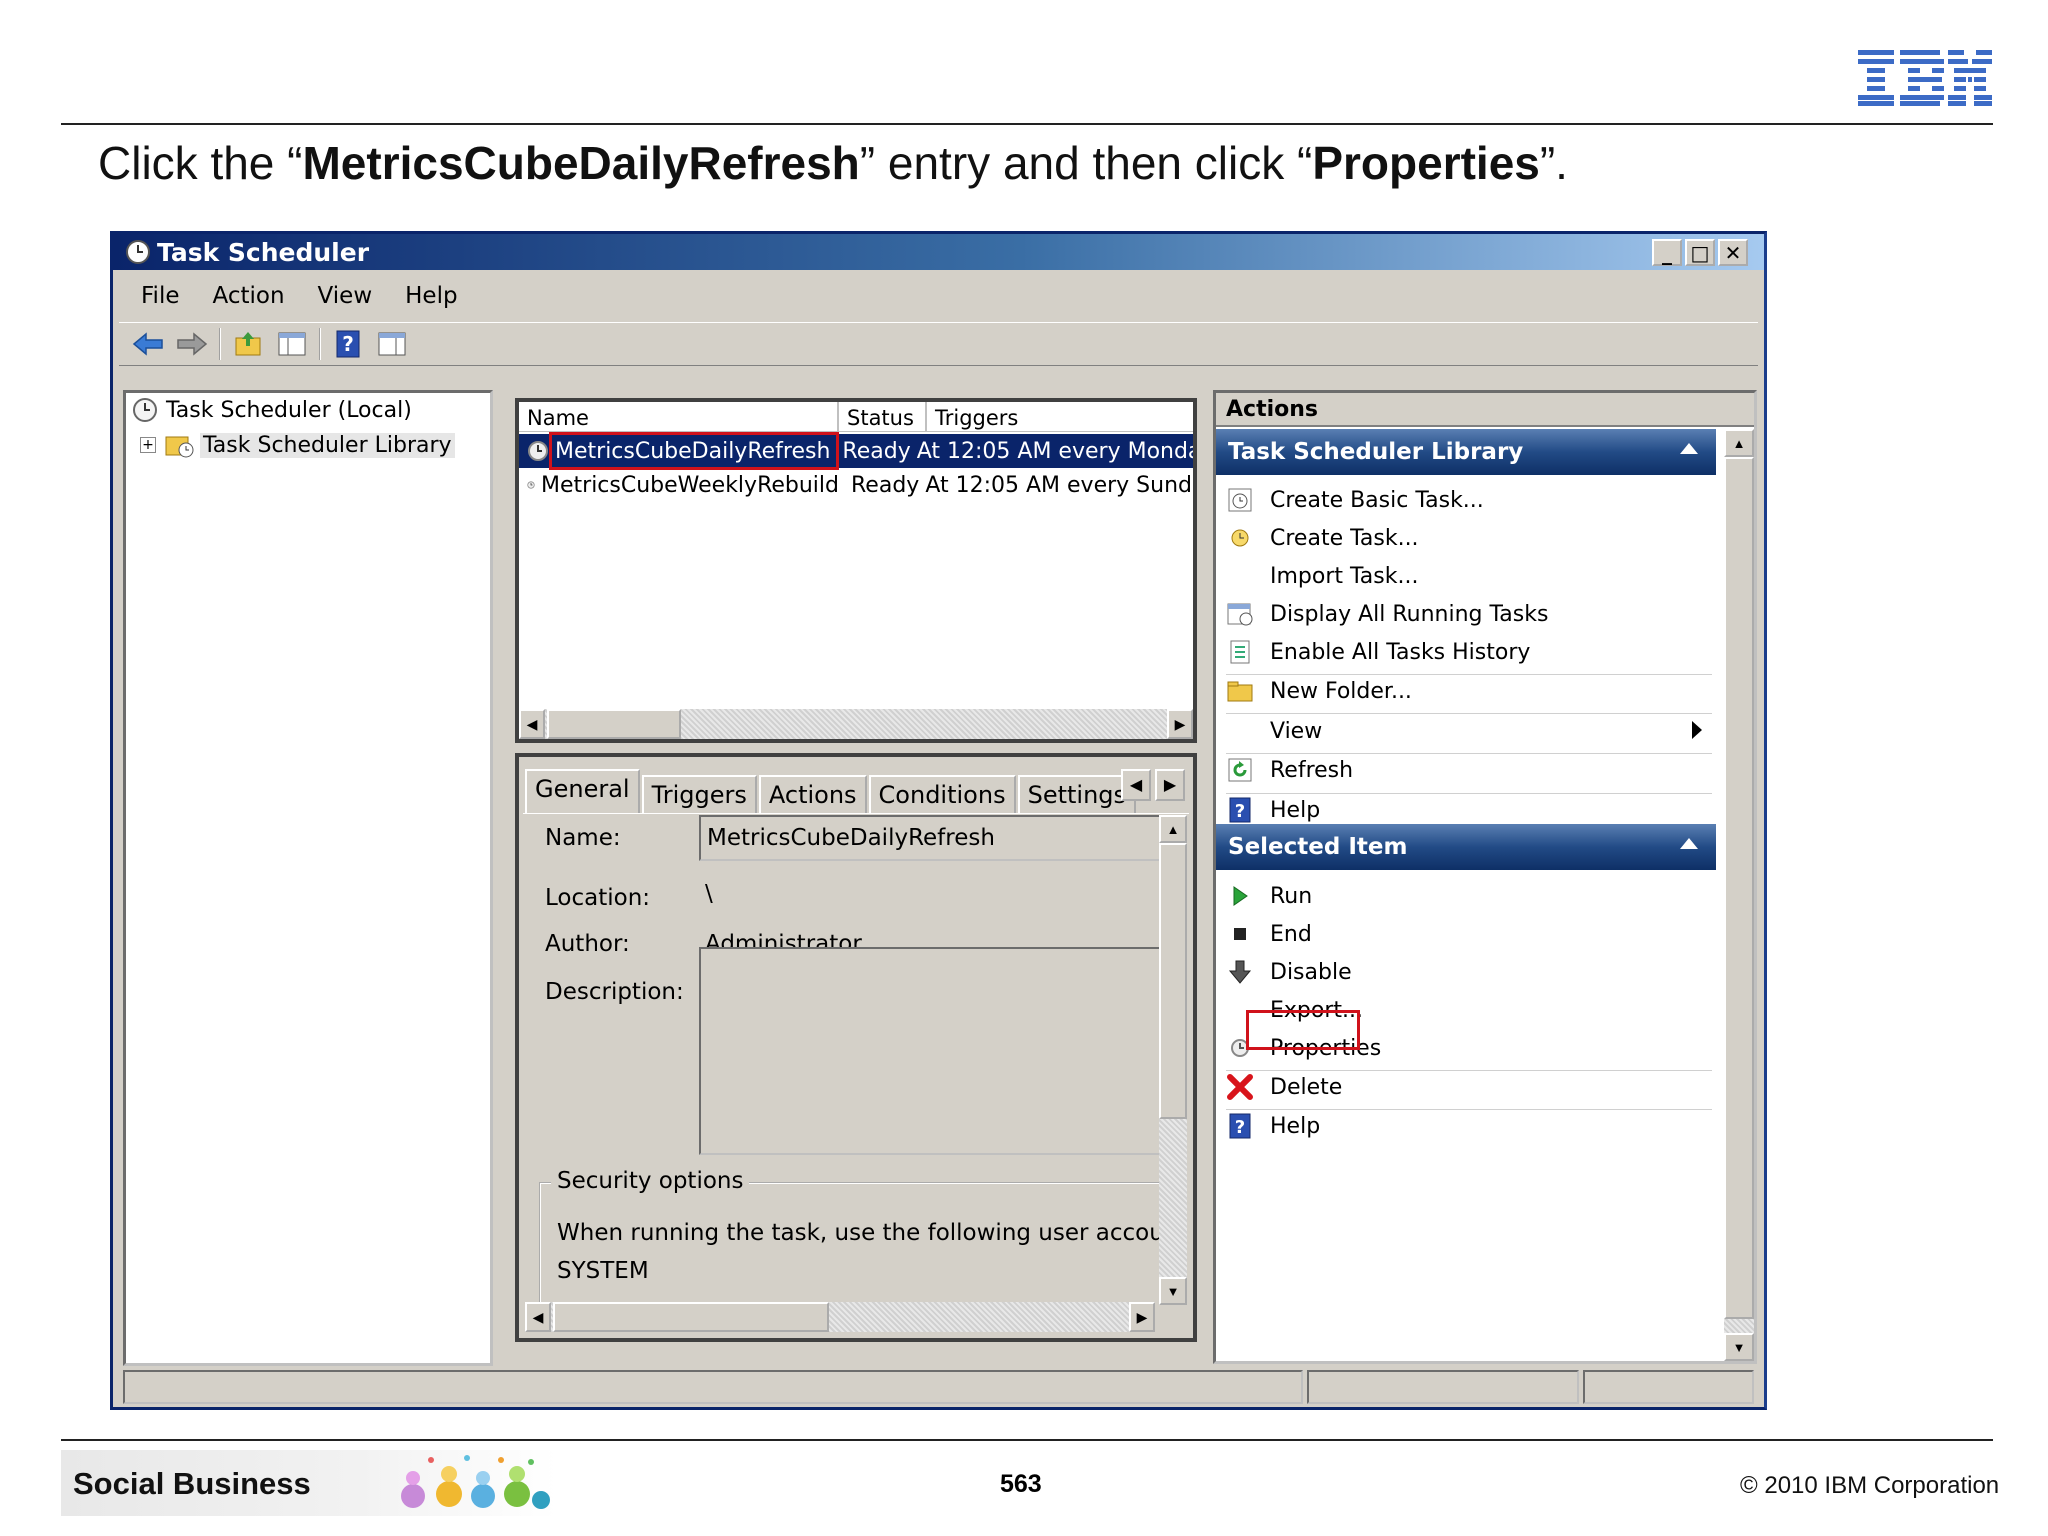  Describe the element at coordinates (679, 417) in the screenshot. I see `column-name: Name` at that location.